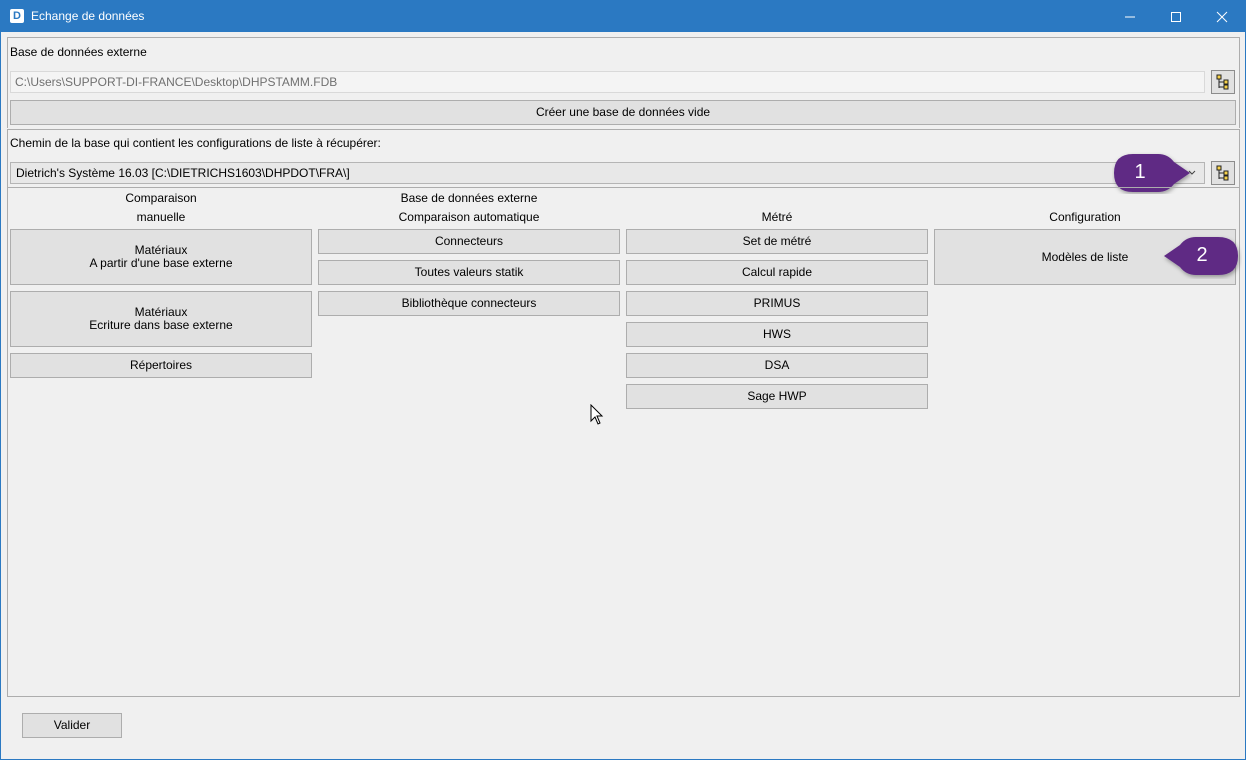 The height and width of the screenshot is (760, 1246). I want to click on button-label: Sage HWP, so click(777, 396).